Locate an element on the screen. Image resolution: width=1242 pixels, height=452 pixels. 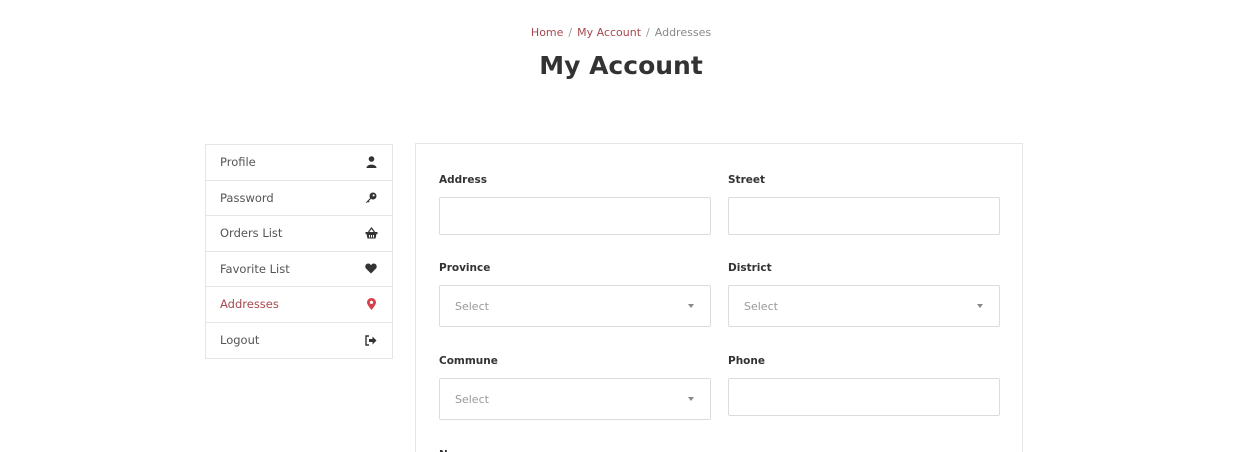
district-select: Select is located at coordinates (864, 306).